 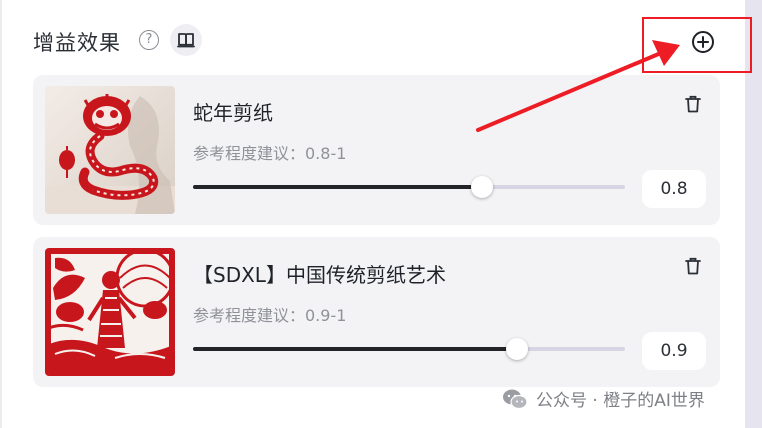 I want to click on watermark: 公众号 · 橙子的AI世界, so click(x=603, y=398).